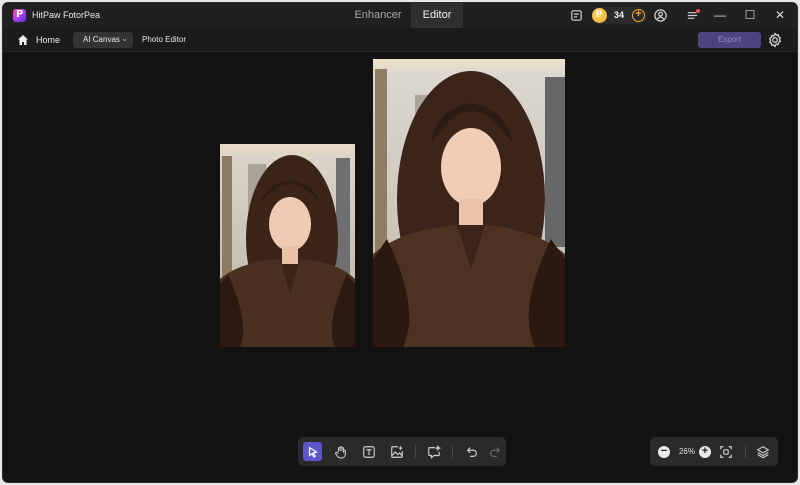 This screenshot has width=800, height=485. I want to click on home-icon, so click(23, 40).